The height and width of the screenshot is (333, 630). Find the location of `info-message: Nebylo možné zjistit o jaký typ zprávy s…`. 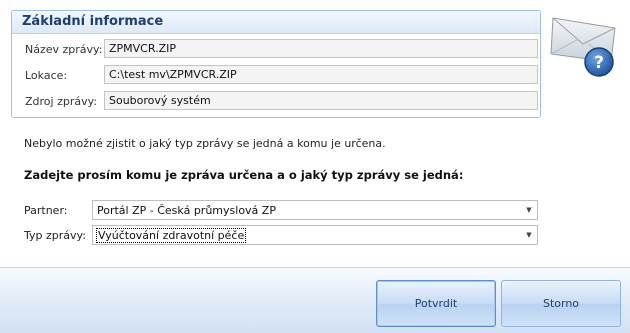

info-message: Nebylo možné zjistit o jaký typ zprávy s… is located at coordinates (205, 143).